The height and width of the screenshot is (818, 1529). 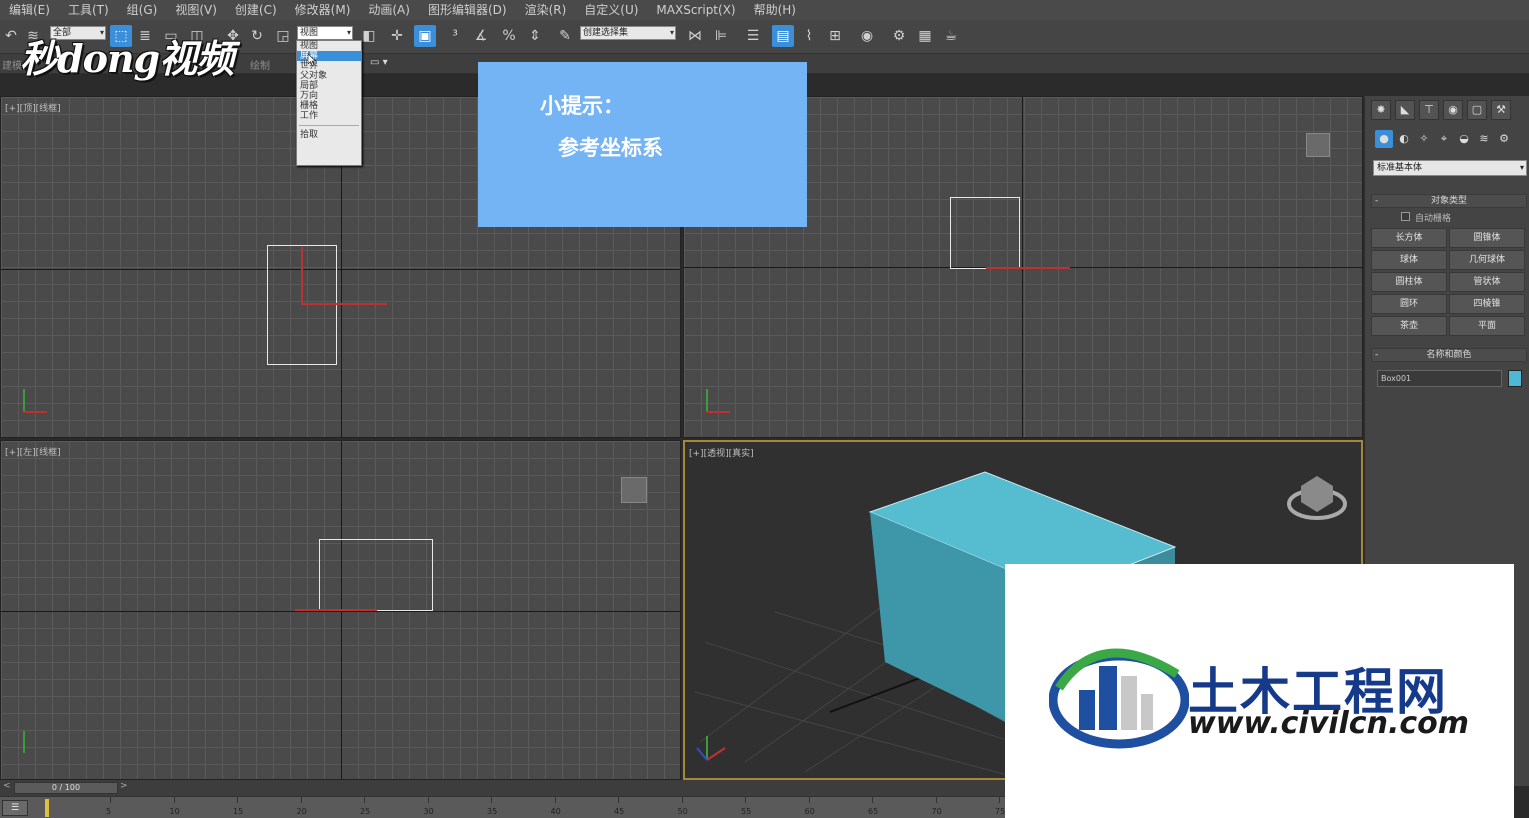 I want to click on ruler-tick, so click(x=745, y=800).